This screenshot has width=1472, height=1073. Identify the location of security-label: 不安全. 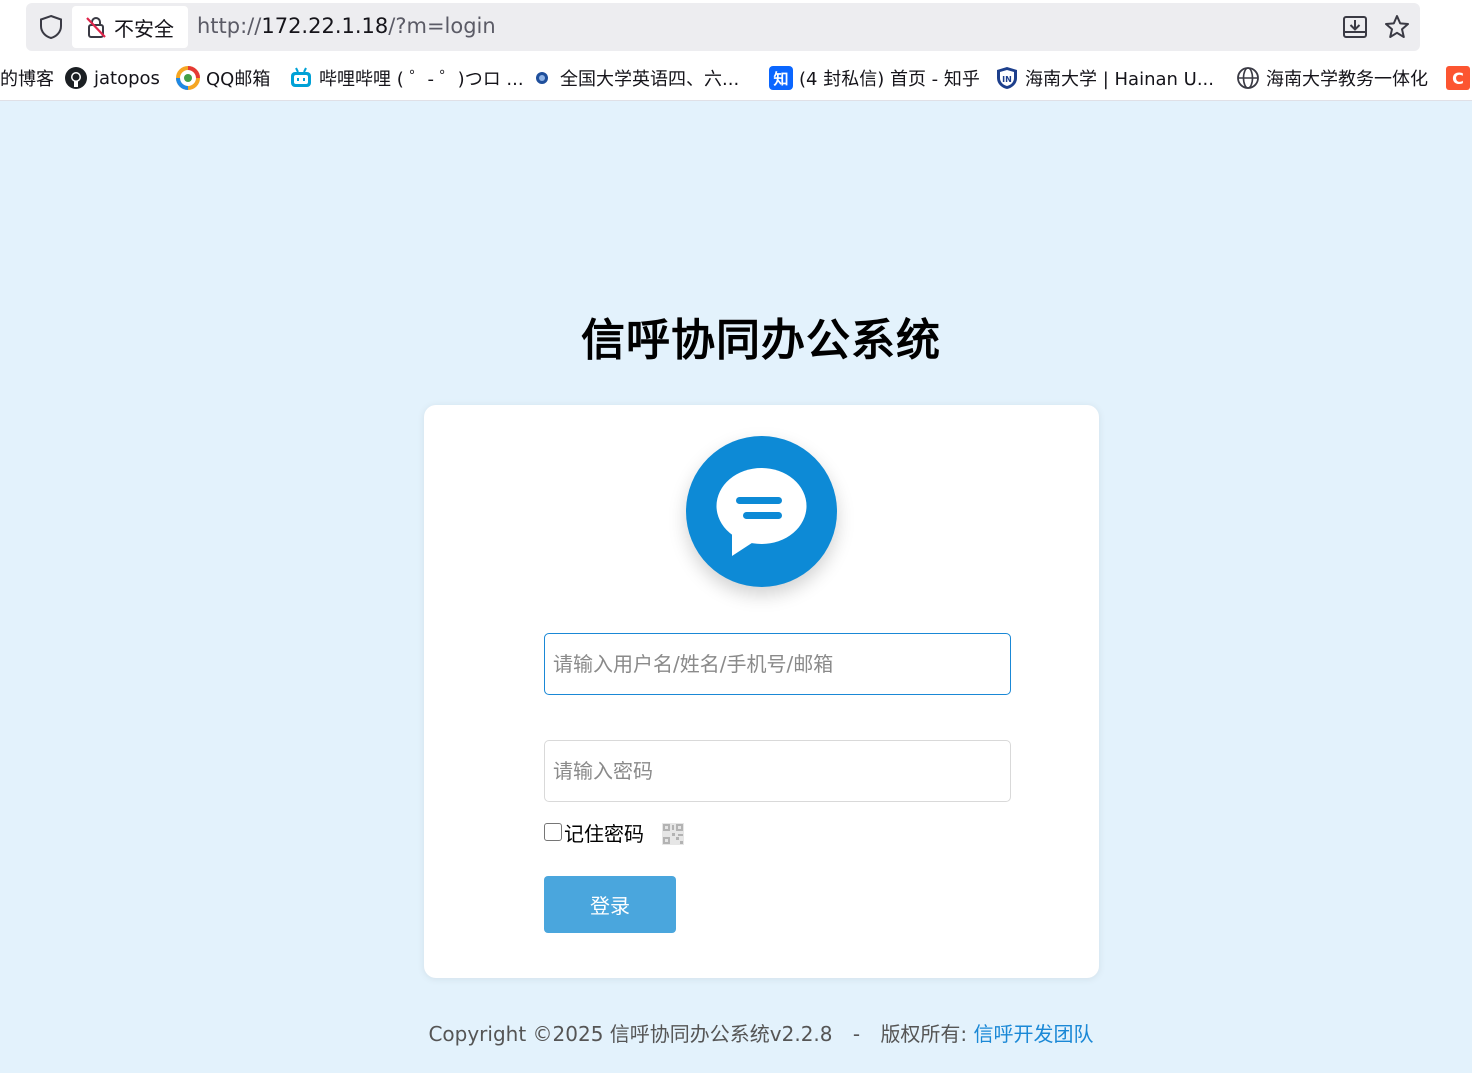
(144, 28).